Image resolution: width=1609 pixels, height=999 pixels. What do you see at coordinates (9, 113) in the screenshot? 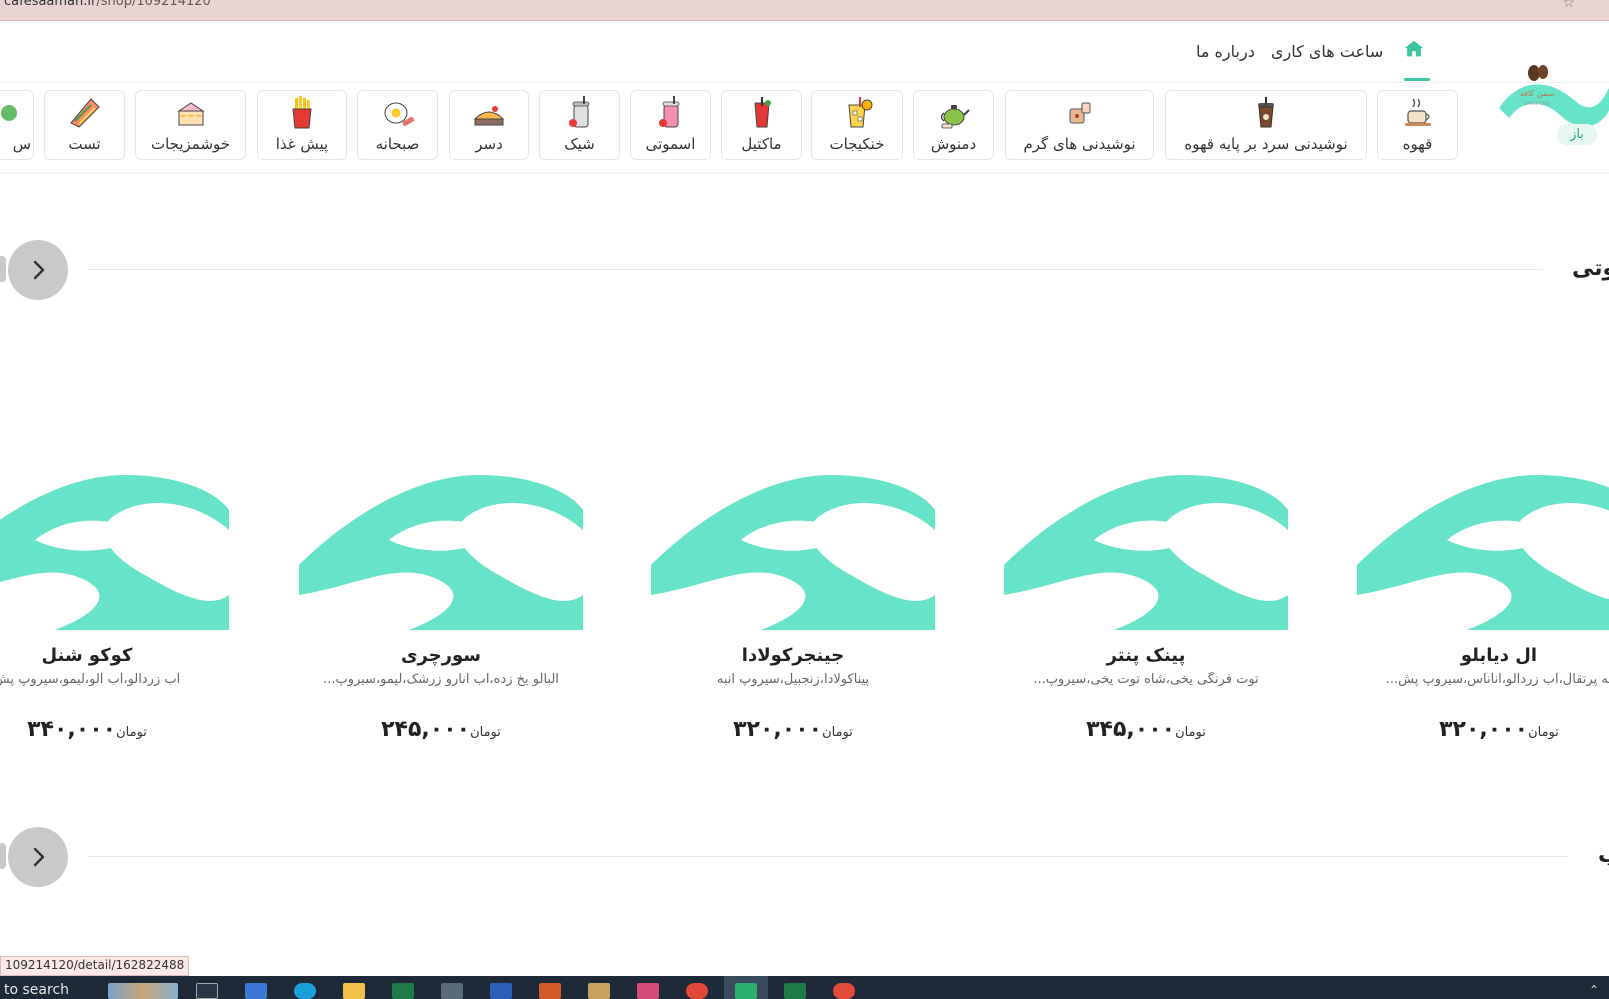
I see `partial-icon` at bounding box center [9, 113].